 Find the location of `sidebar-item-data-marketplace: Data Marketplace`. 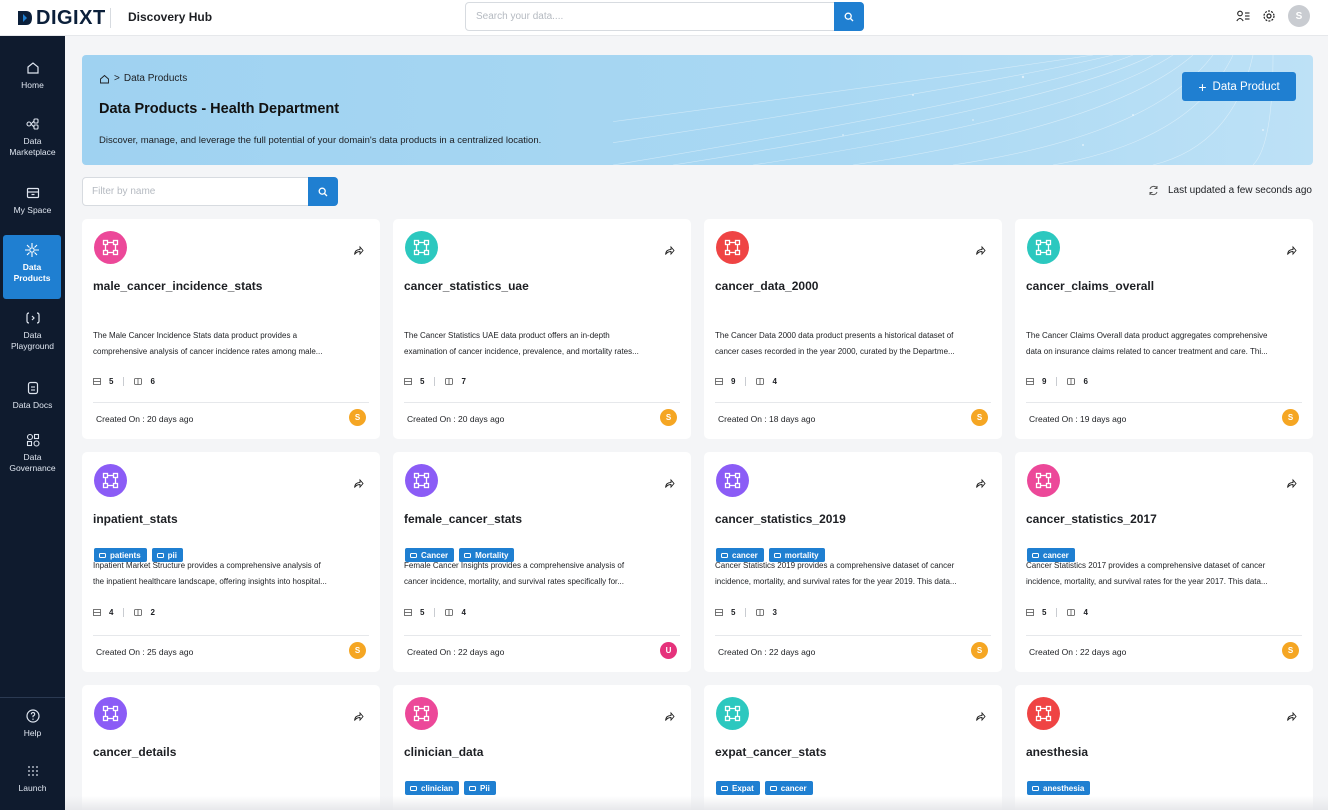

sidebar-item-data-marketplace: Data Marketplace is located at coordinates (32, 137).